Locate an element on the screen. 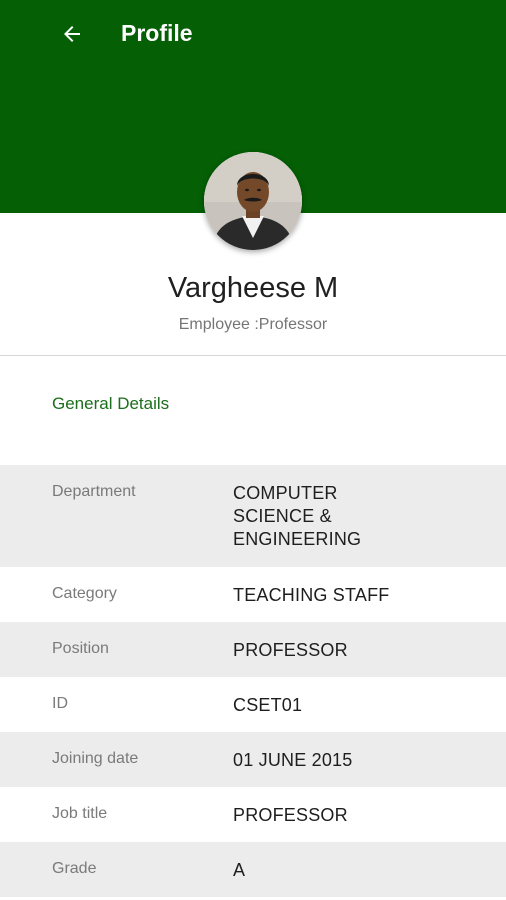 Image resolution: width=506 pixels, height=900 pixels. detail-label: Category is located at coordinates (84, 593).